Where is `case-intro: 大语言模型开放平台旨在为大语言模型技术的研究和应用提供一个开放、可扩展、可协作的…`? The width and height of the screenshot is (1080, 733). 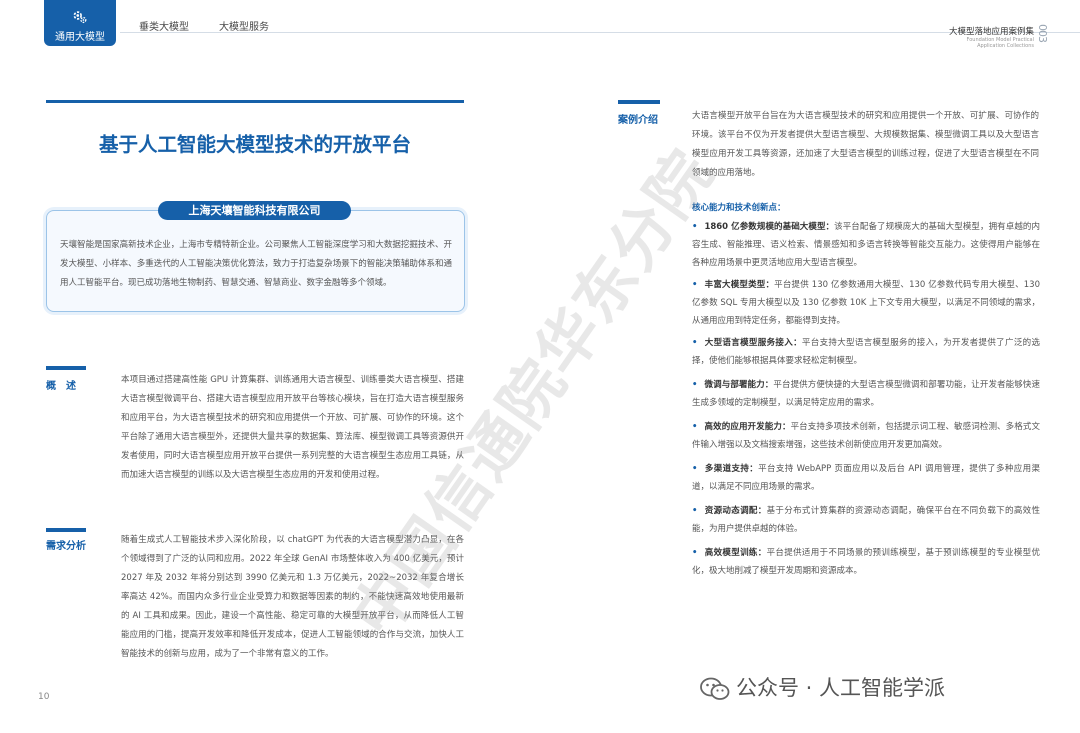 case-intro: 大语言模型开放平台旨在为大语言模型技术的研究和应用提供一个开放、可扩展、可协作的… is located at coordinates (865, 144).